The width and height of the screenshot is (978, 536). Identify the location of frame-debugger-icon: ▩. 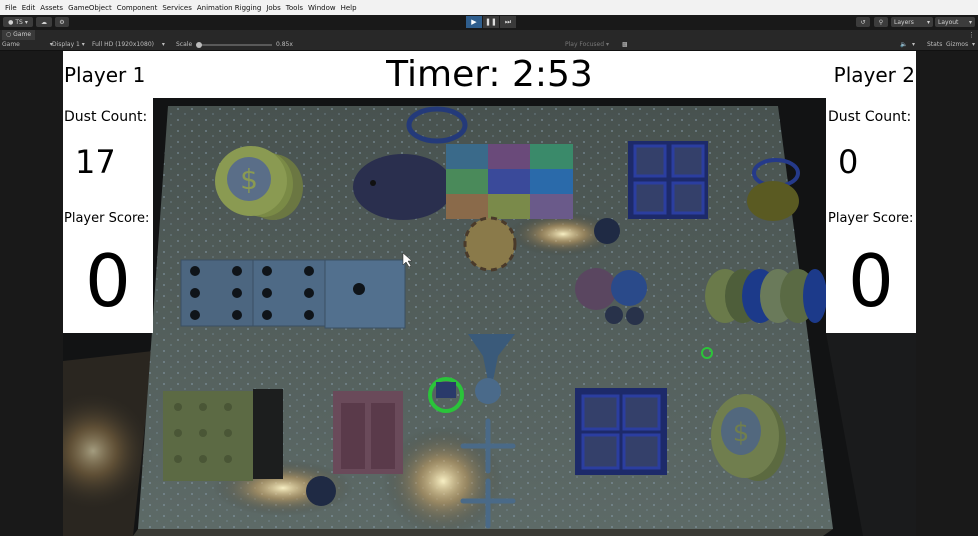
(625, 45).